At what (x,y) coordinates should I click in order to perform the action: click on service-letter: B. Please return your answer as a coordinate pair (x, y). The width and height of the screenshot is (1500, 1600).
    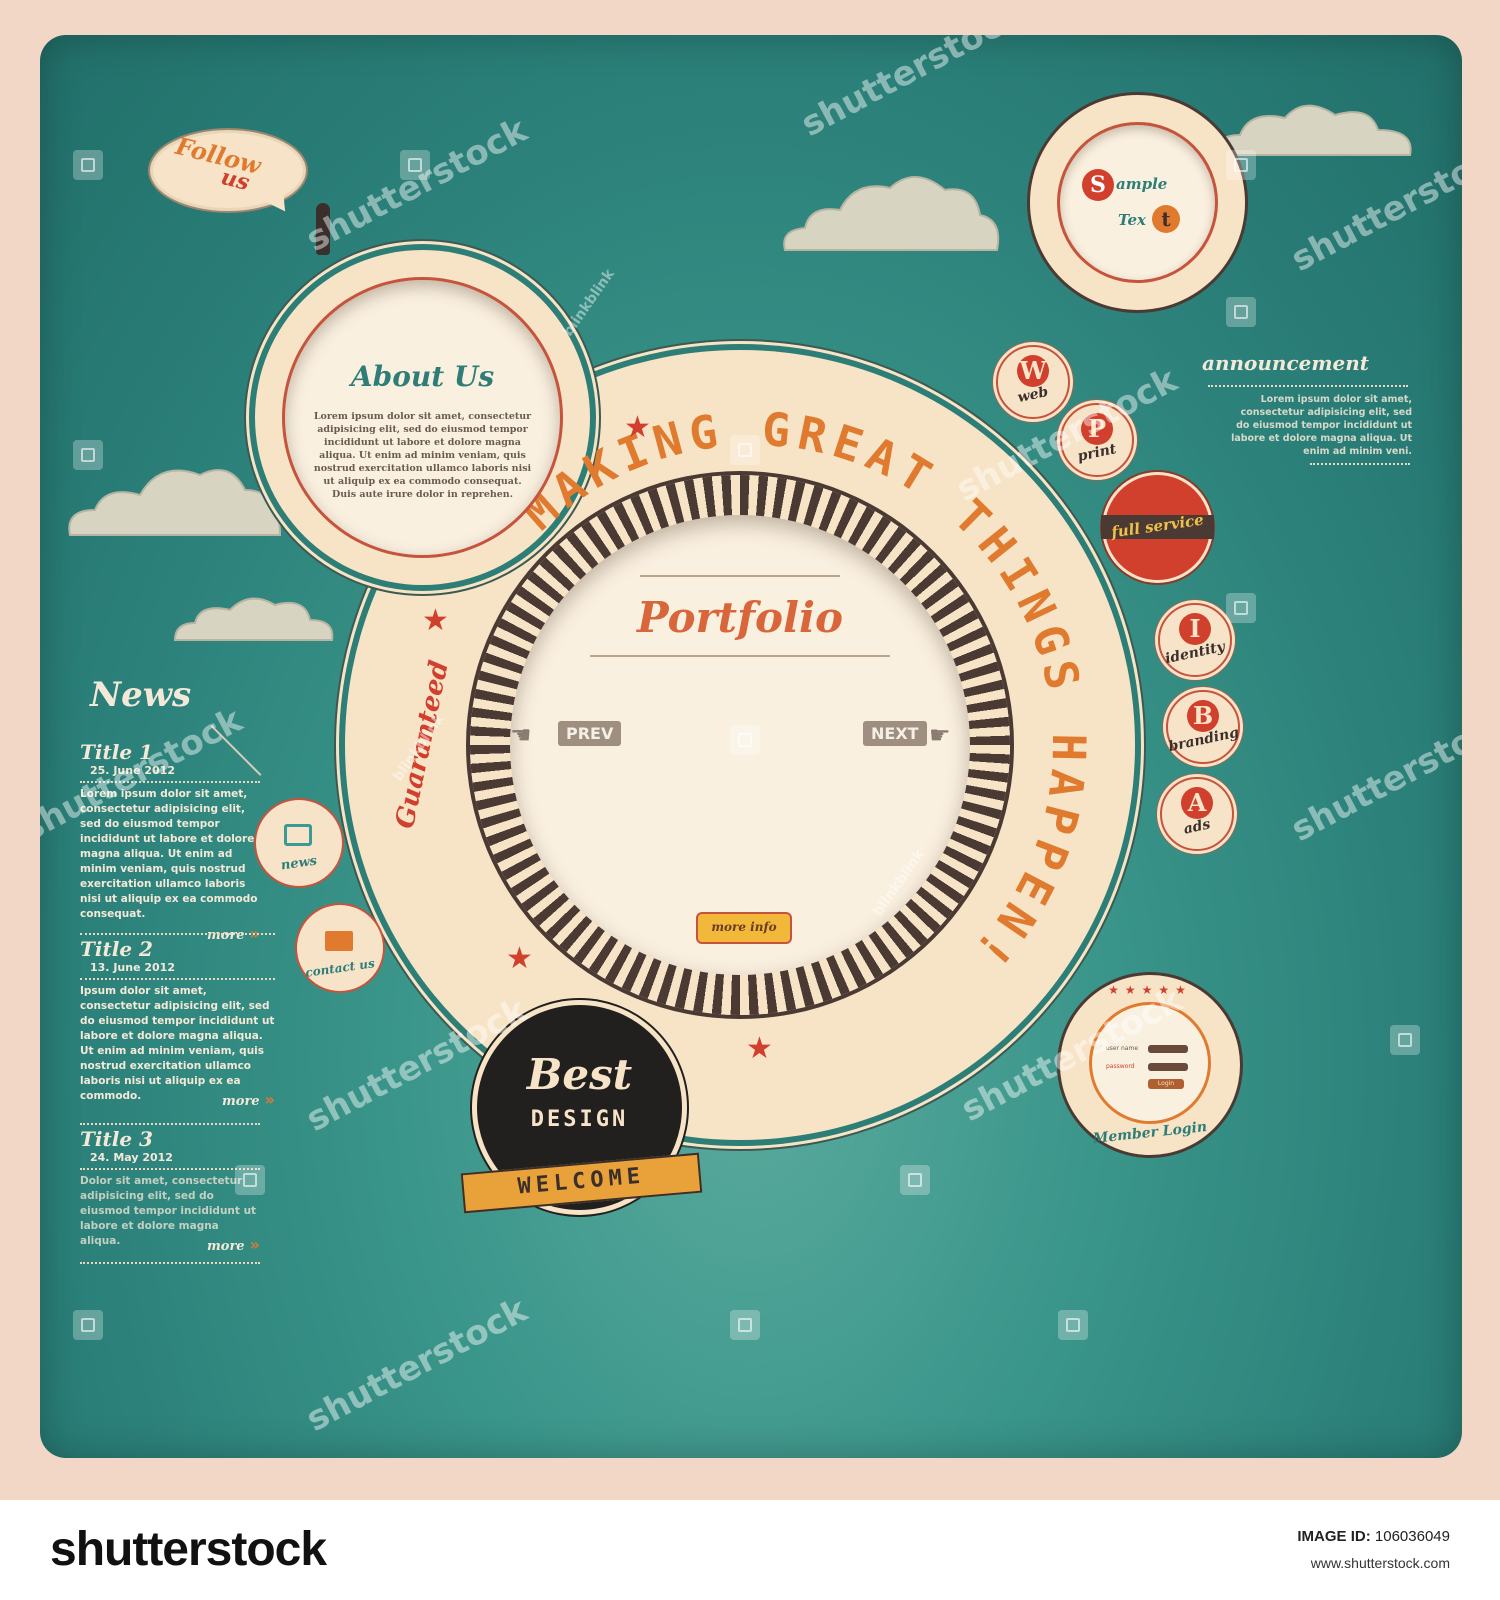
    Looking at the image, I should click on (1203, 716).